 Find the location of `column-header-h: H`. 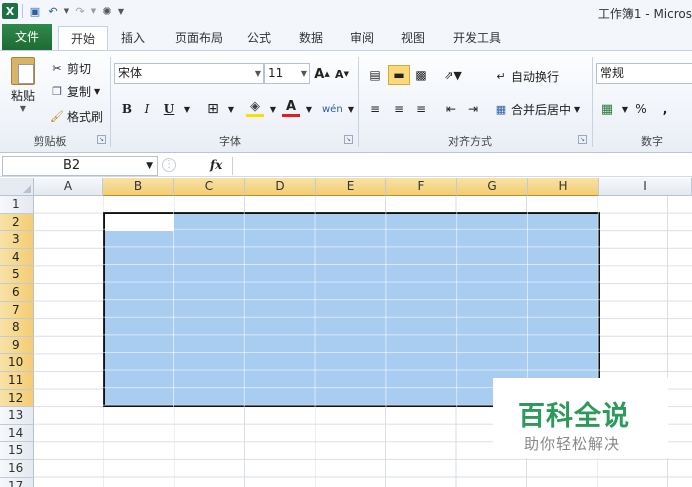

column-header-h: H is located at coordinates (563, 187).